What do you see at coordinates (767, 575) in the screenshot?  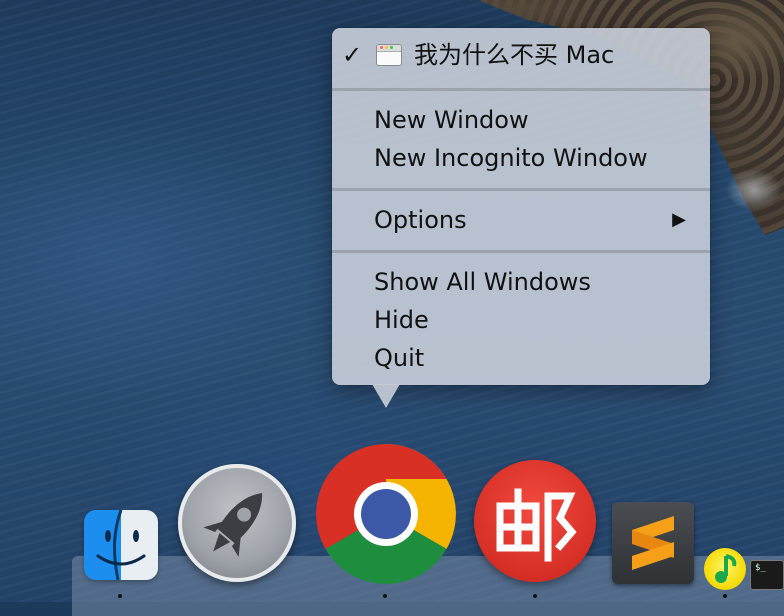 I see `terminal-icon: $_` at bounding box center [767, 575].